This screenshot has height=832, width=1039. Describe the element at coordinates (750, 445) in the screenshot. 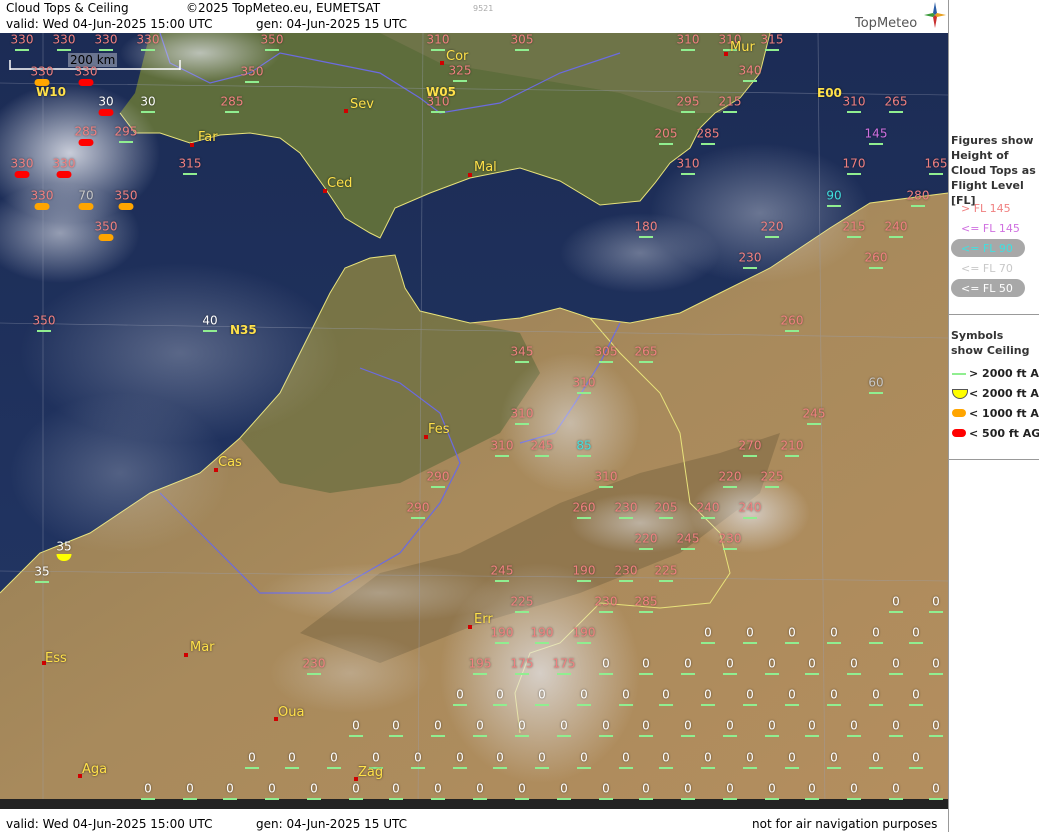

I see `cloud-top-label: 270` at that location.